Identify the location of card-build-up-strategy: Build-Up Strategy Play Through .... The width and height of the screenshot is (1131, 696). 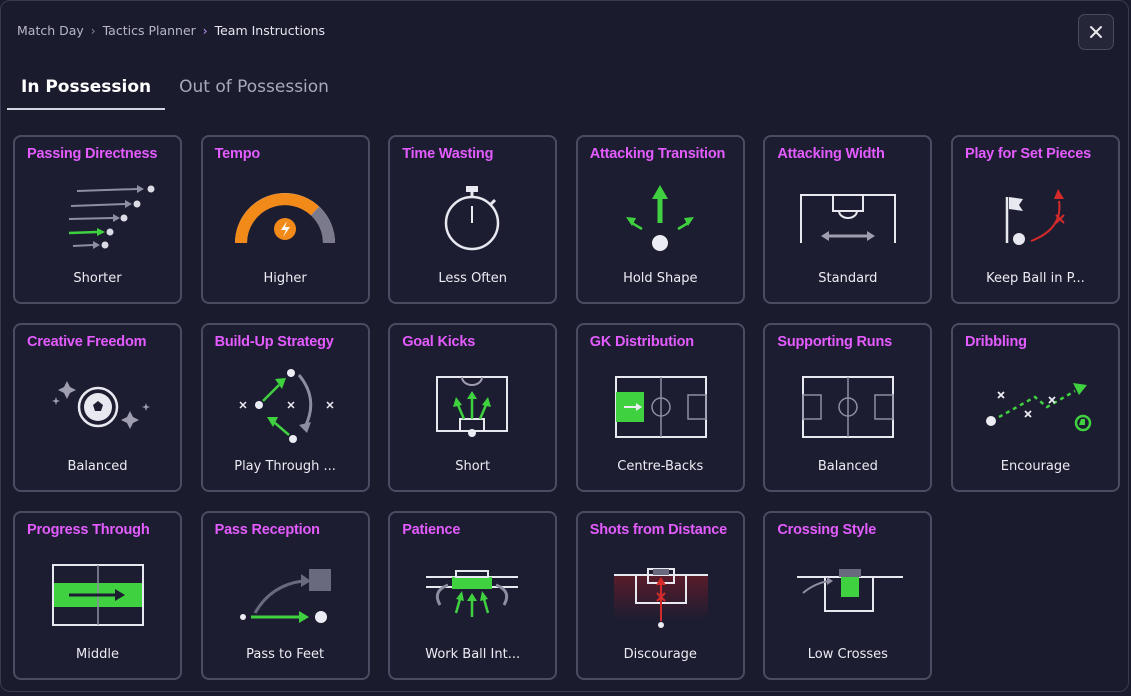
(285, 407).